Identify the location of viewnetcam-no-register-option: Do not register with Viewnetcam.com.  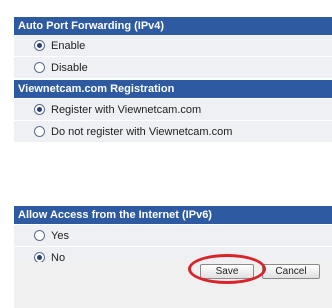
(133, 132).